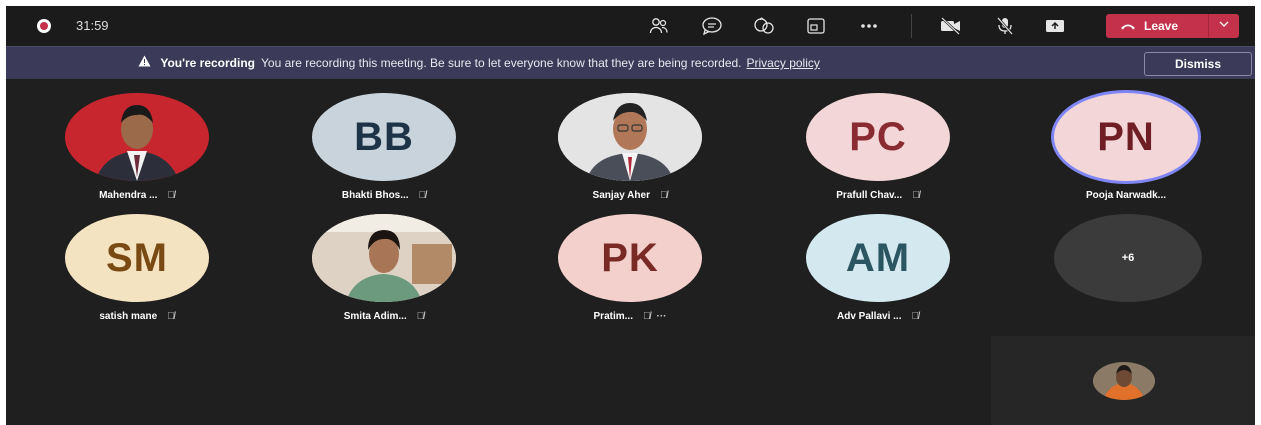  Describe the element at coordinates (630, 258) in the screenshot. I see `participant-initials-avatar: PK` at that location.